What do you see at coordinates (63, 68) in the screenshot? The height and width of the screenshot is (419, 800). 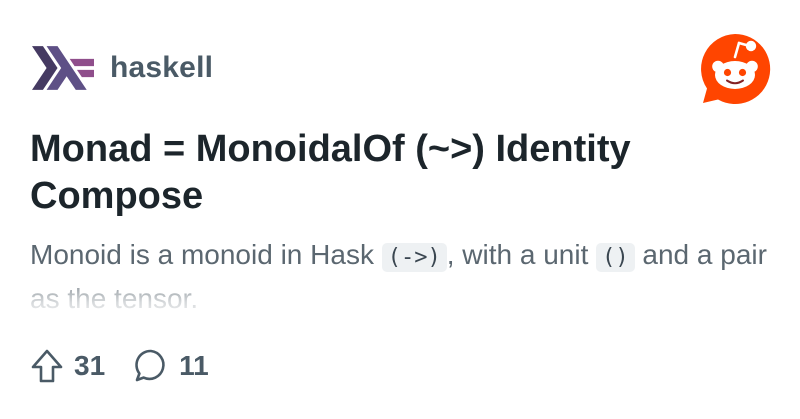 I see `haskell-logo-icon` at bounding box center [63, 68].